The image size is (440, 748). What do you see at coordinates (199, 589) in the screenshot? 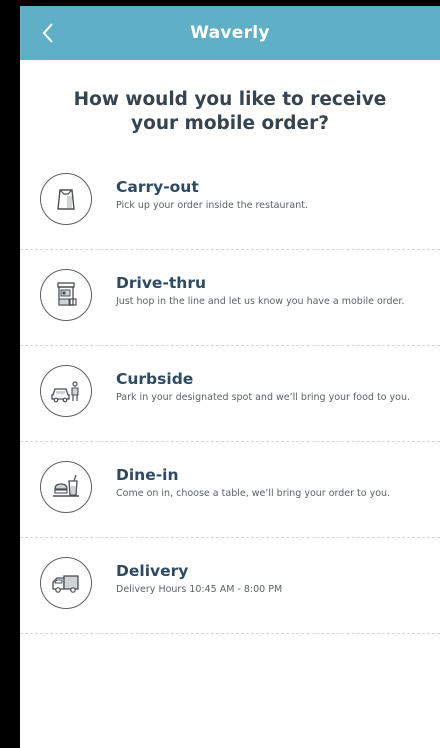
I see `option-description: Delivery Hours 10:45 AM - 8:00 PM` at bounding box center [199, 589].